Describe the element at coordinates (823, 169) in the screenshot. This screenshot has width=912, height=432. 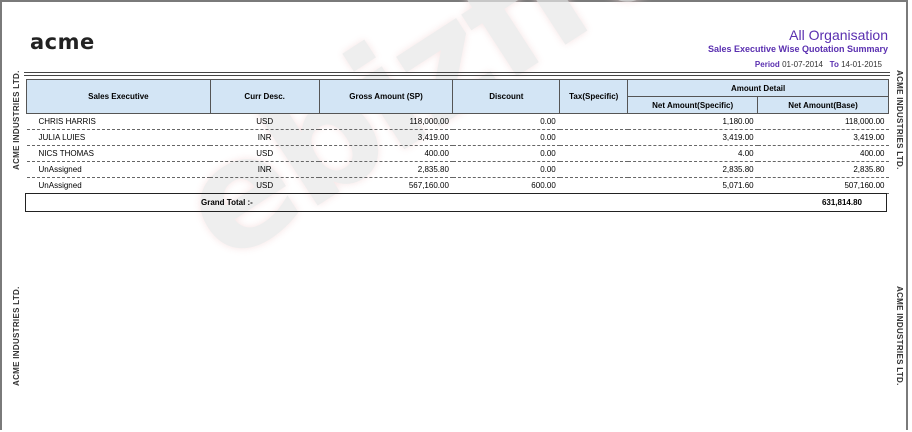
I see `cell-net-base: 2,835.80` at that location.